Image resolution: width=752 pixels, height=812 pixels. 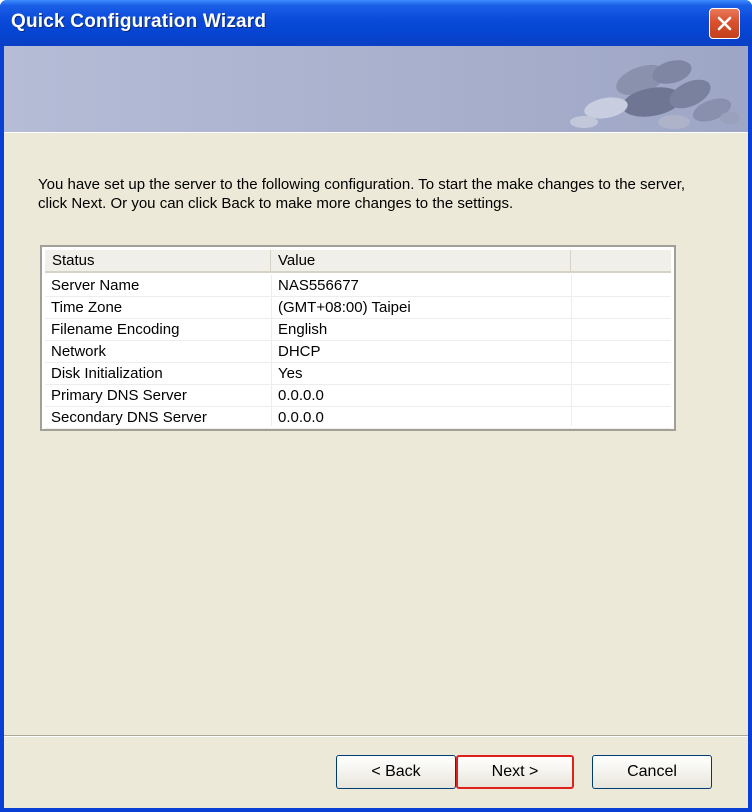 I want to click on title-bar: Quick Configuration Wizard, so click(x=376, y=23).